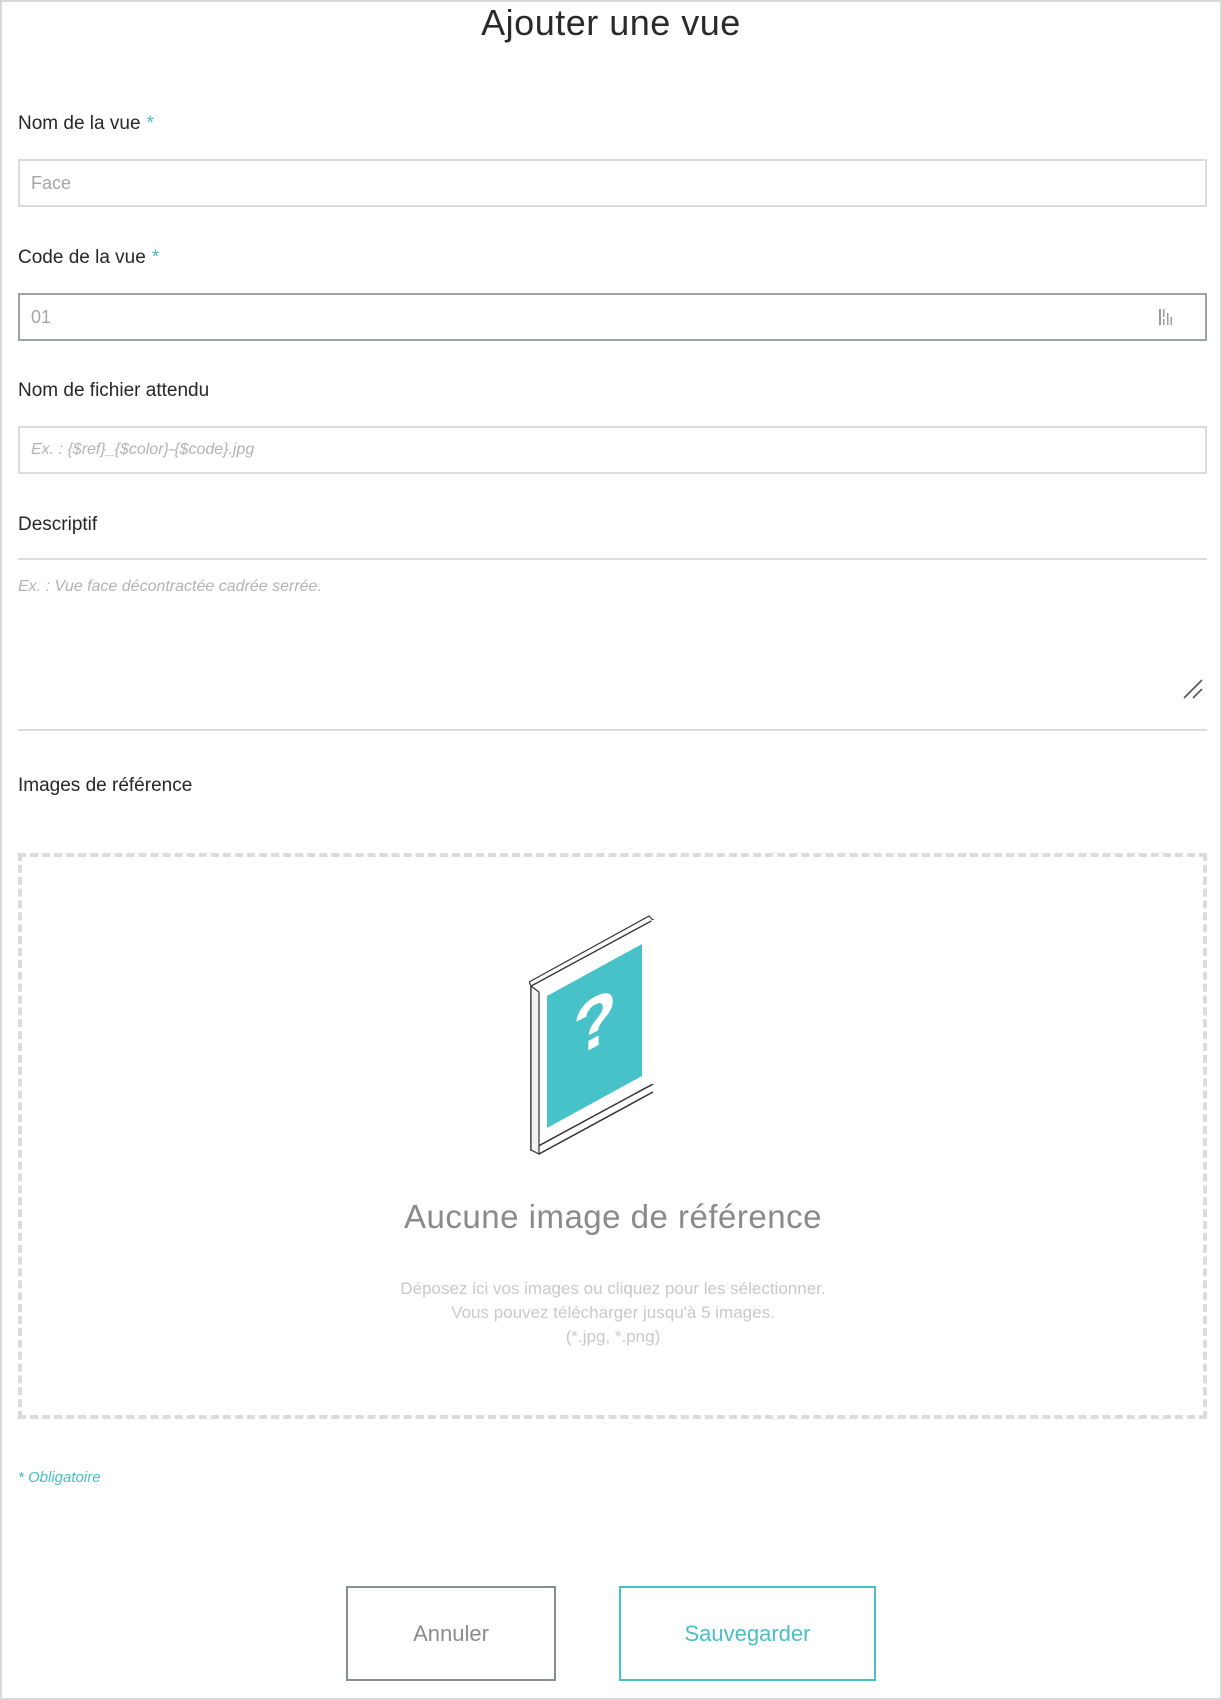 Image resolution: width=1222 pixels, height=1700 pixels. Describe the element at coordinates (82, 257) in the screenshot. I see `view-code-label-text: Code de la vue` at that location.